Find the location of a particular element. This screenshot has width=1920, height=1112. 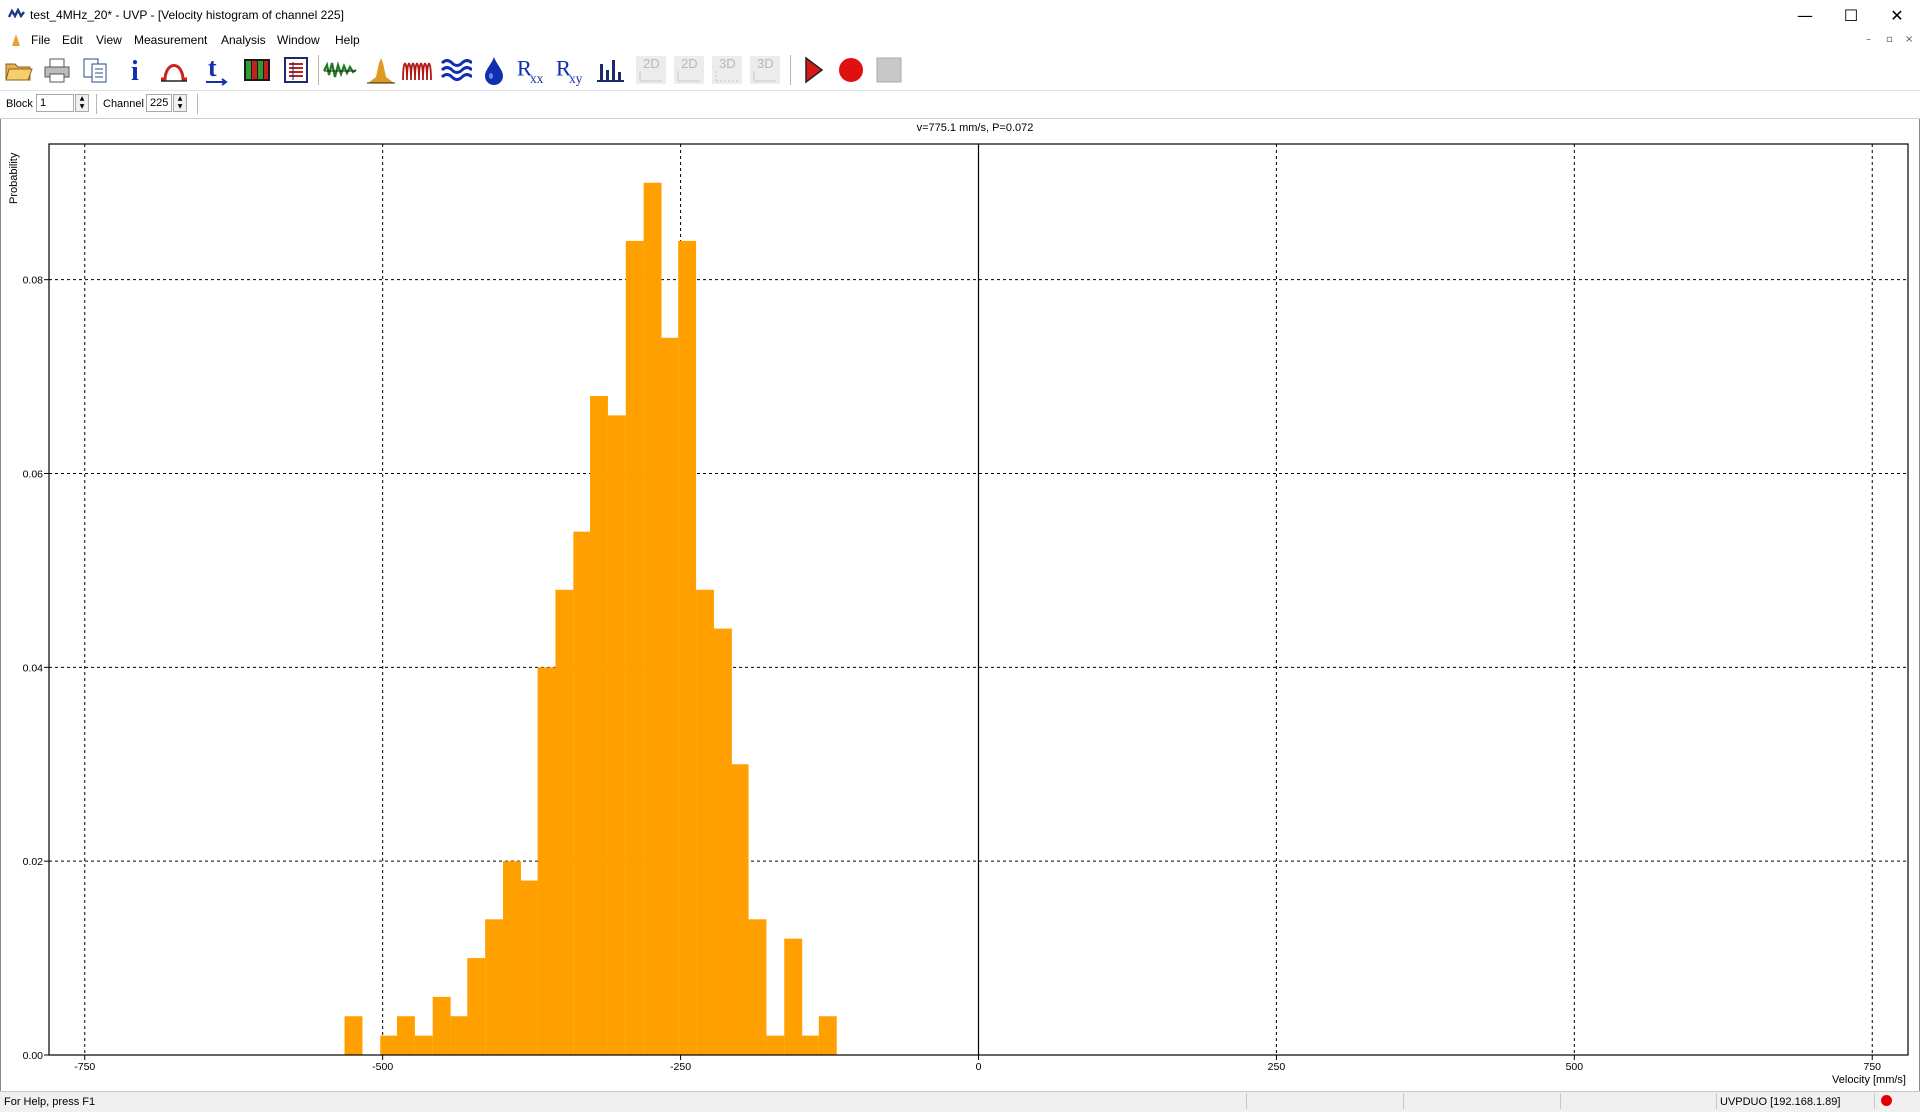

y-tick-label: 0.00 is located at coordinates (33, 1056).